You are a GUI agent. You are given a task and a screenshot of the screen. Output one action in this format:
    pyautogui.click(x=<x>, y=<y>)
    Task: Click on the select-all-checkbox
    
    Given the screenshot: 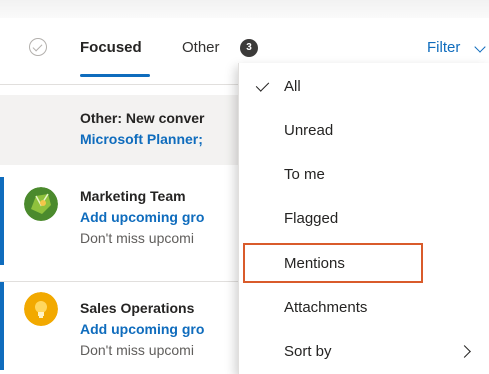 What is the action you would take?
    pyautogui.click(x=38, y=47)
    